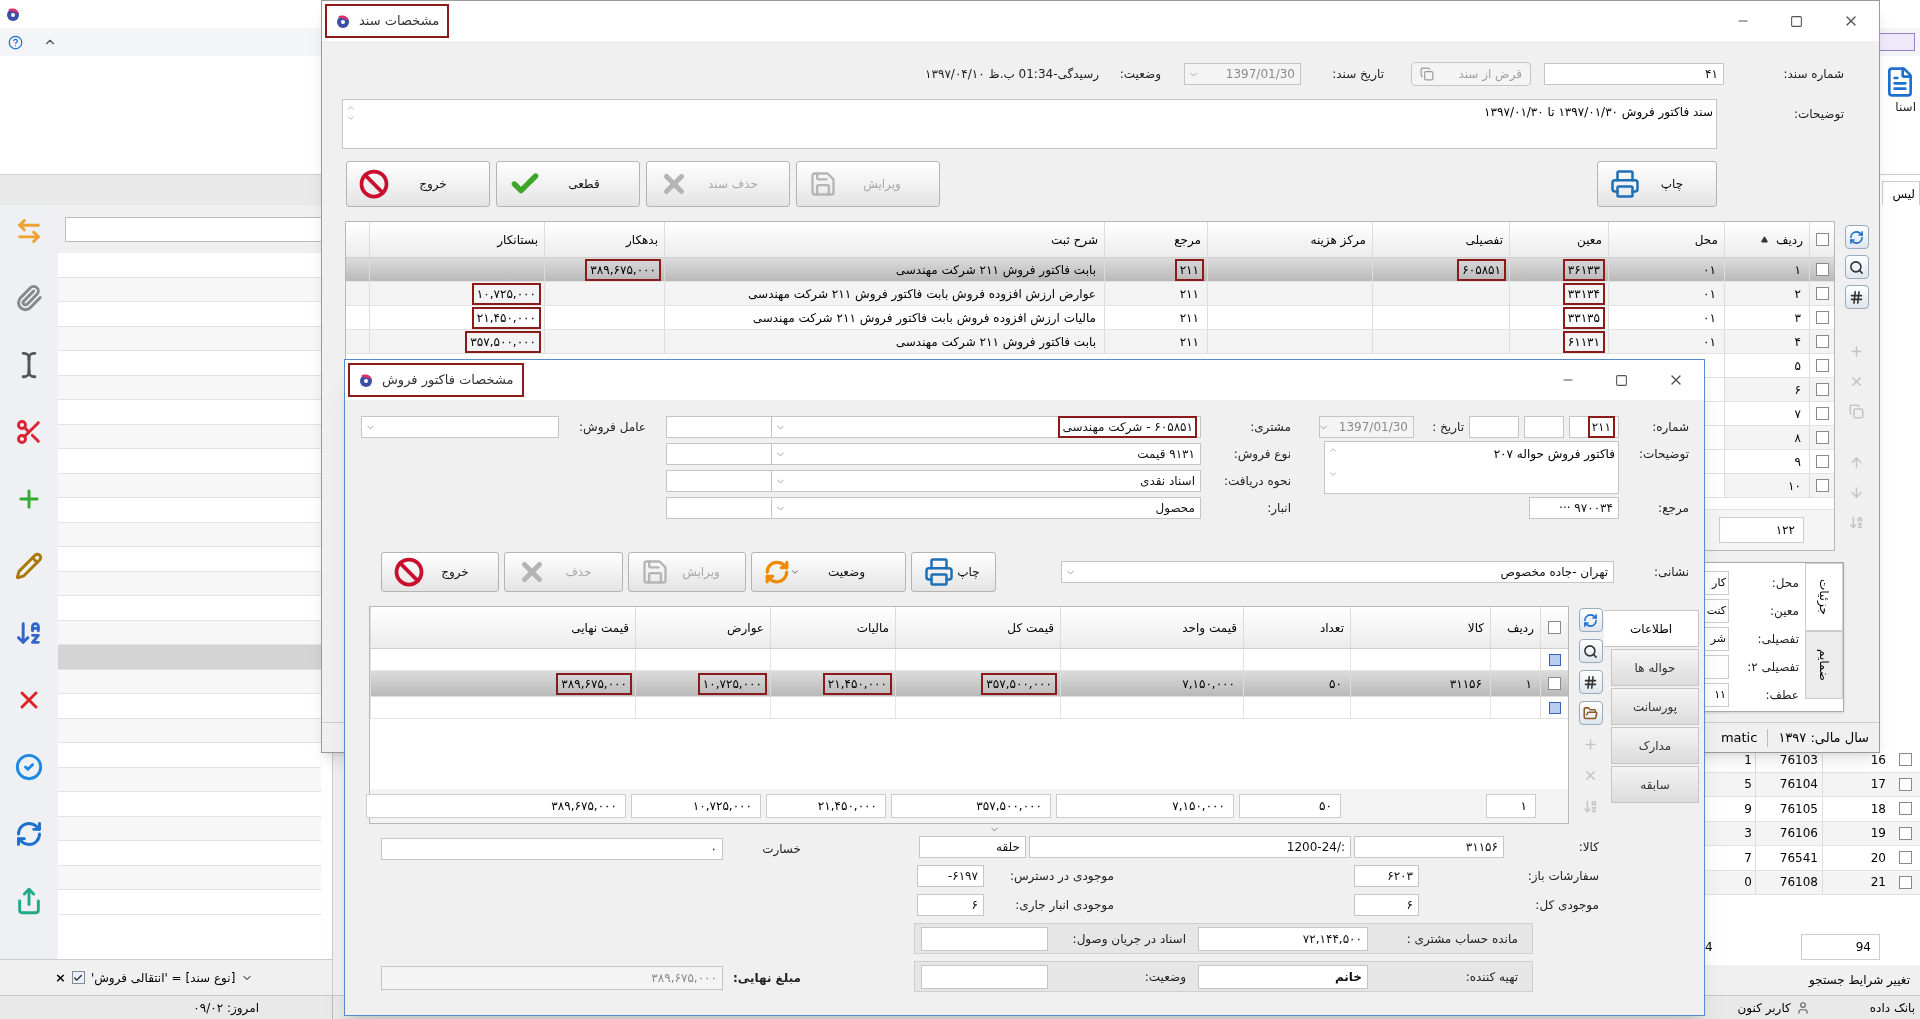 The width and height of the screenshot is (1920, 1019). I want to click on column-header: مالیات, so click(872, 627).